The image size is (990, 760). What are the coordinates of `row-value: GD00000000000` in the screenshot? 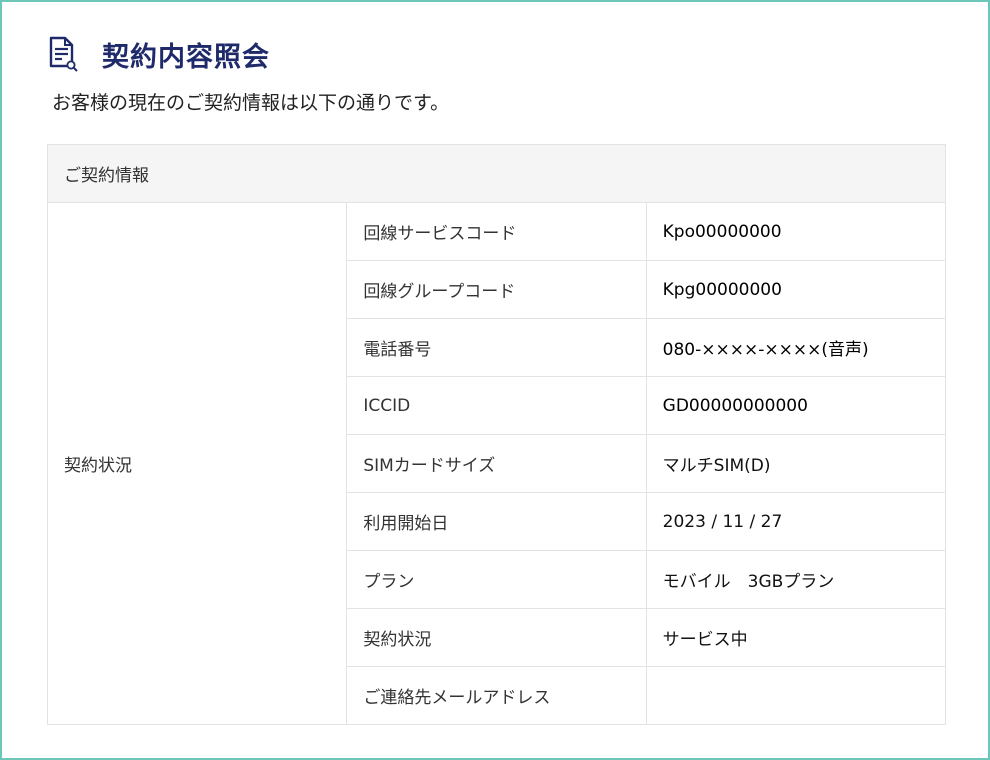 It's located at (796, 405).